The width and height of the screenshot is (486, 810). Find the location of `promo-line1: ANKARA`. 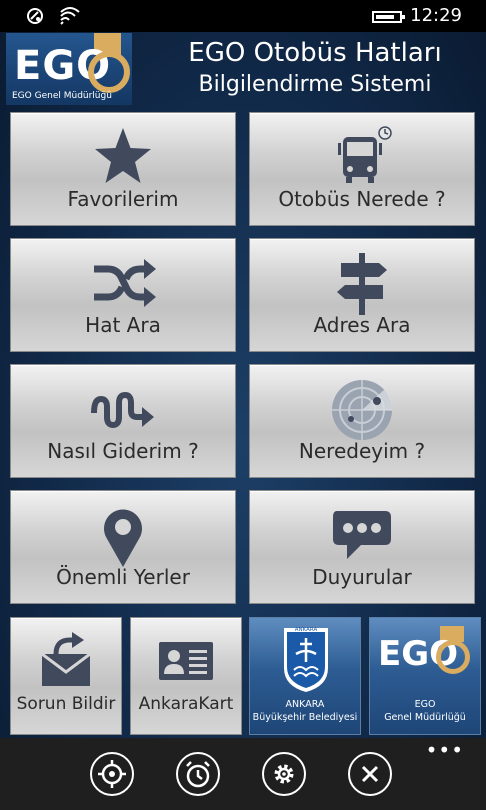

promo-line1: ANKARA is located at coordinates (305, 704).